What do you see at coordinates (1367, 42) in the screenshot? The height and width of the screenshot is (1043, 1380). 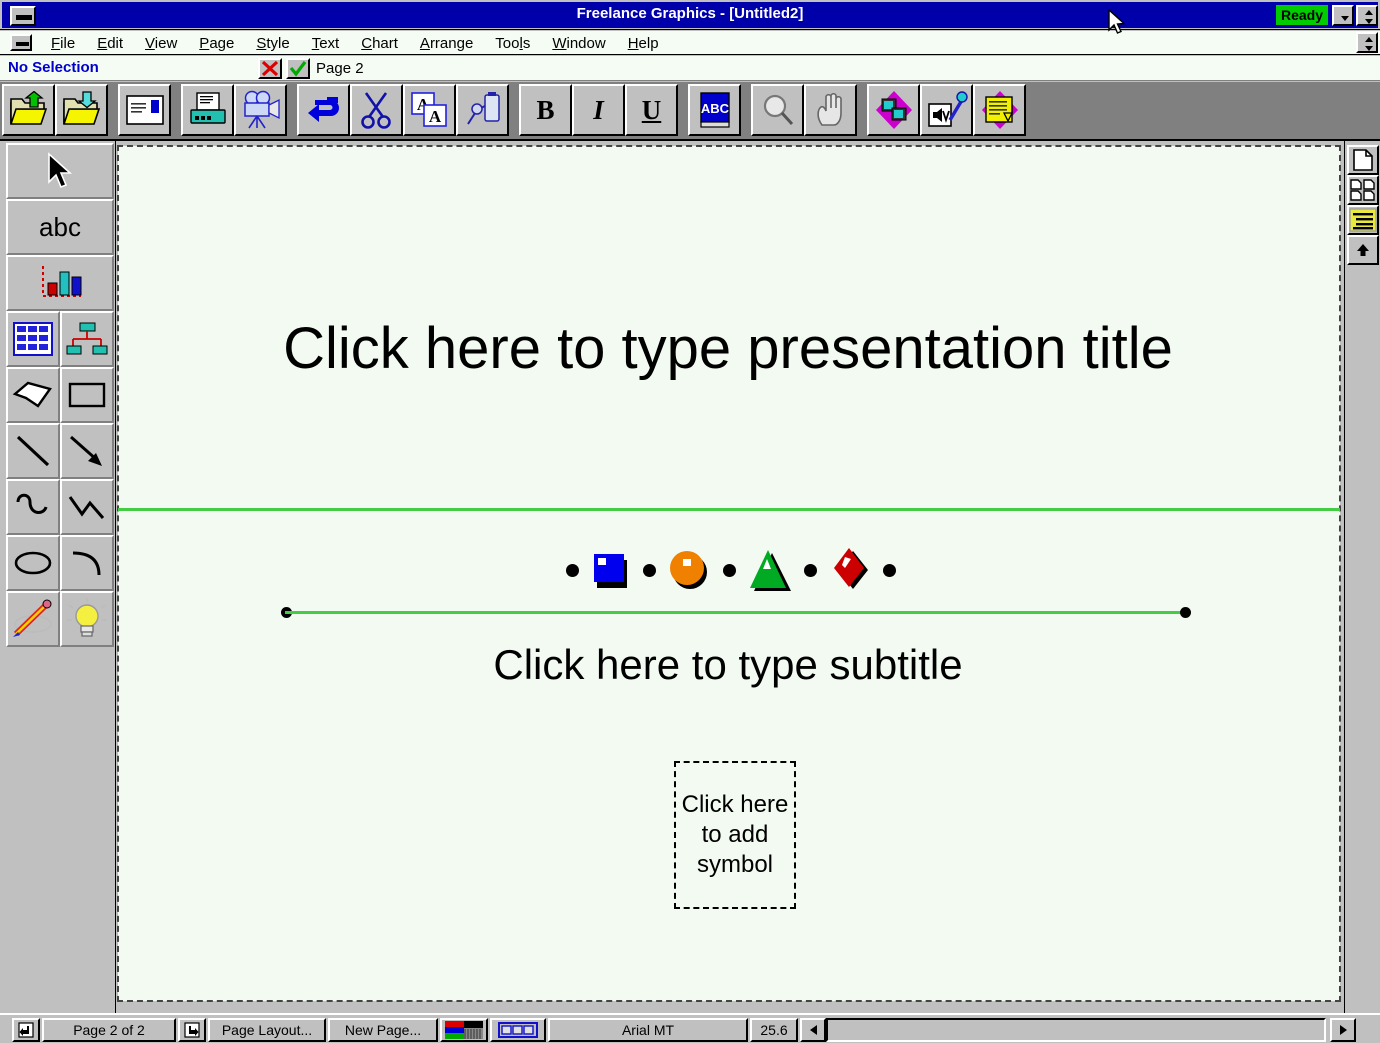 I see `document-restore-button` at bounding box center [1367, 42].